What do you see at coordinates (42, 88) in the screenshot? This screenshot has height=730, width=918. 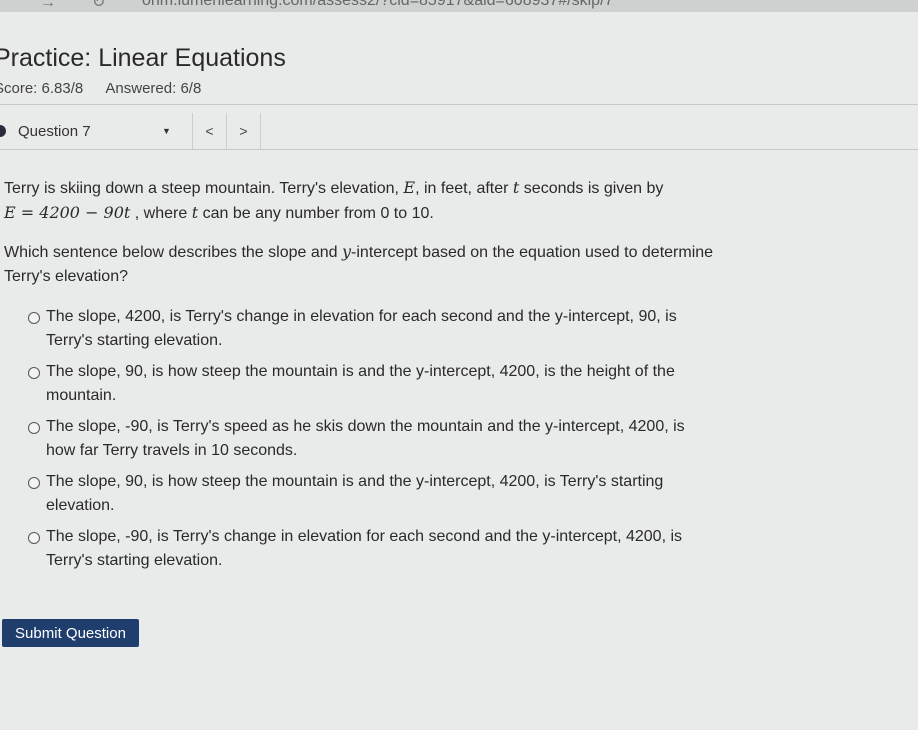 I see `score-text: Score: 6.83/8` at bounding box center [42, 88].